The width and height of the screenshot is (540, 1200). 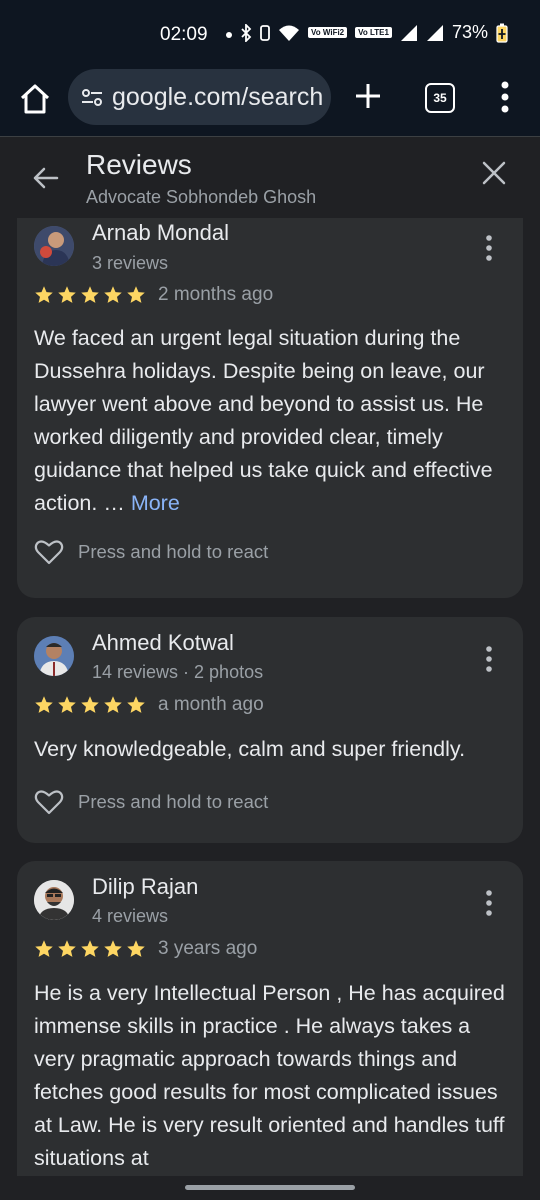 What do you see at coordinates (92, 97) in the screenshot?
I see `site-info-icon` at bounding box center [92, 97].